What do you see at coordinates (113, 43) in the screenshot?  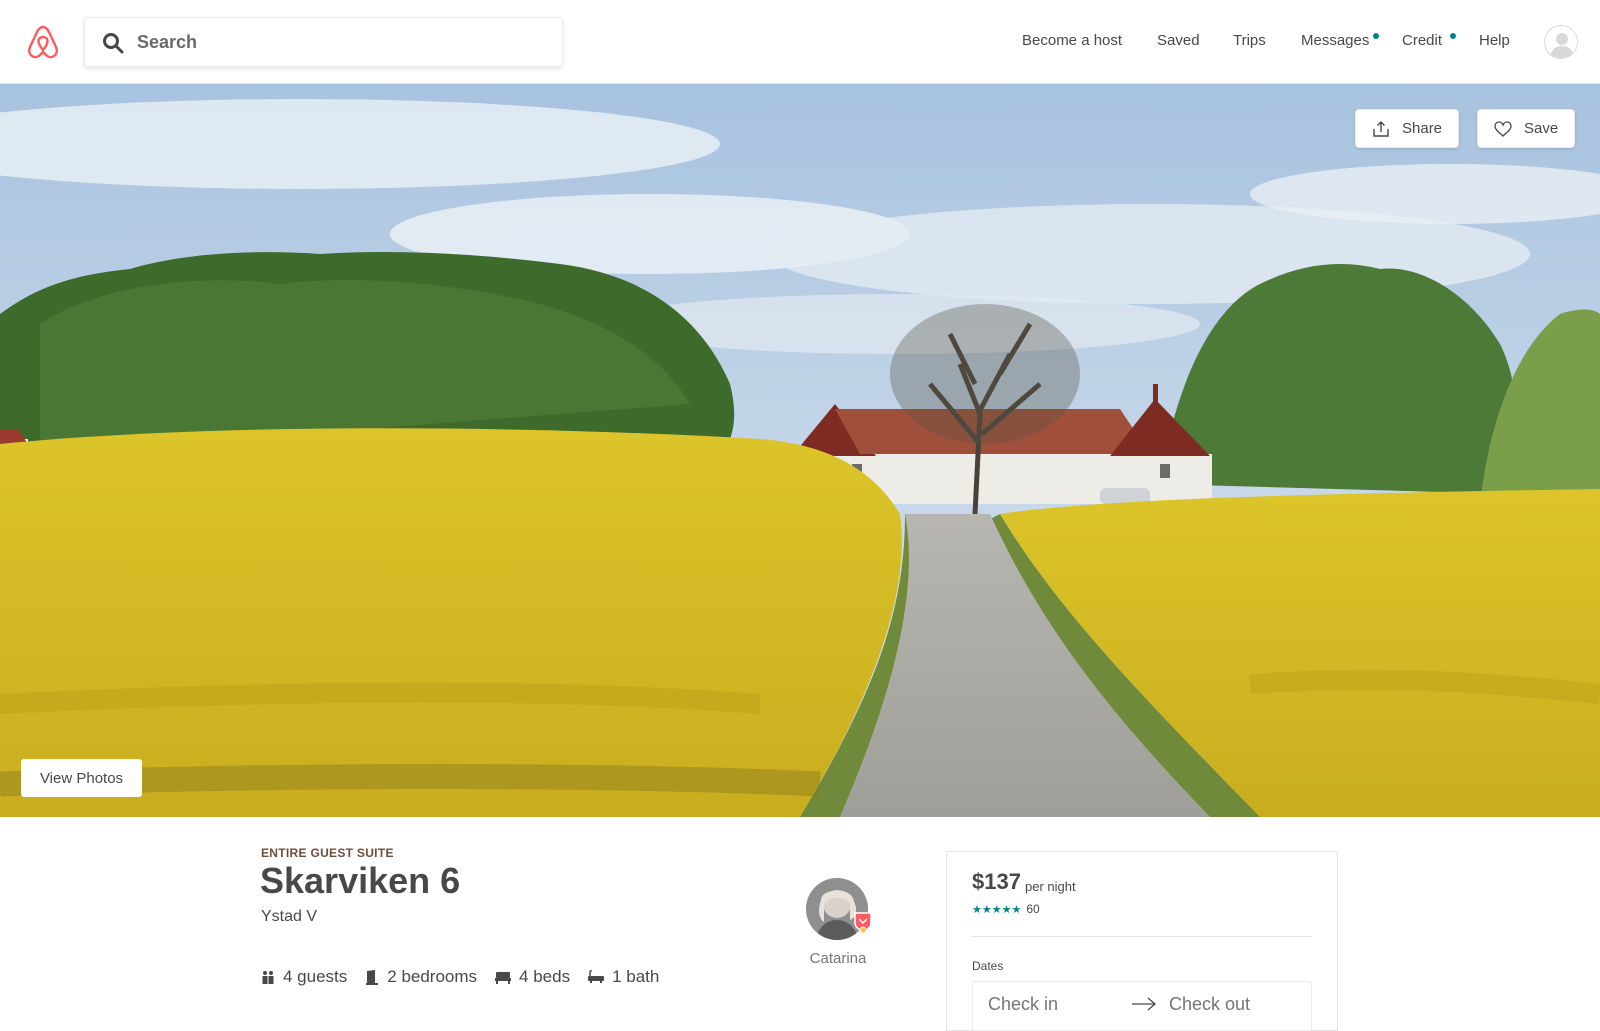 I see `search-icon` at bounding box center [113, 43].